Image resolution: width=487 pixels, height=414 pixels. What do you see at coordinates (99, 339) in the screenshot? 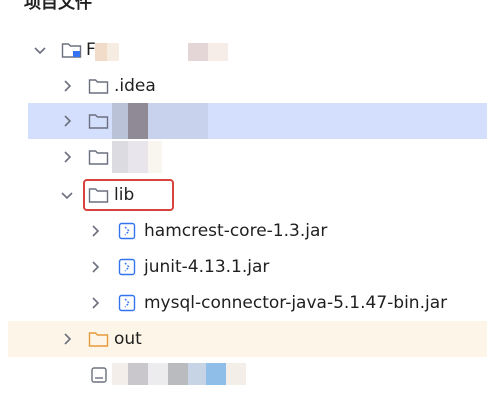
I see `excluded-folder-icon` at bounding box center [99, 339].